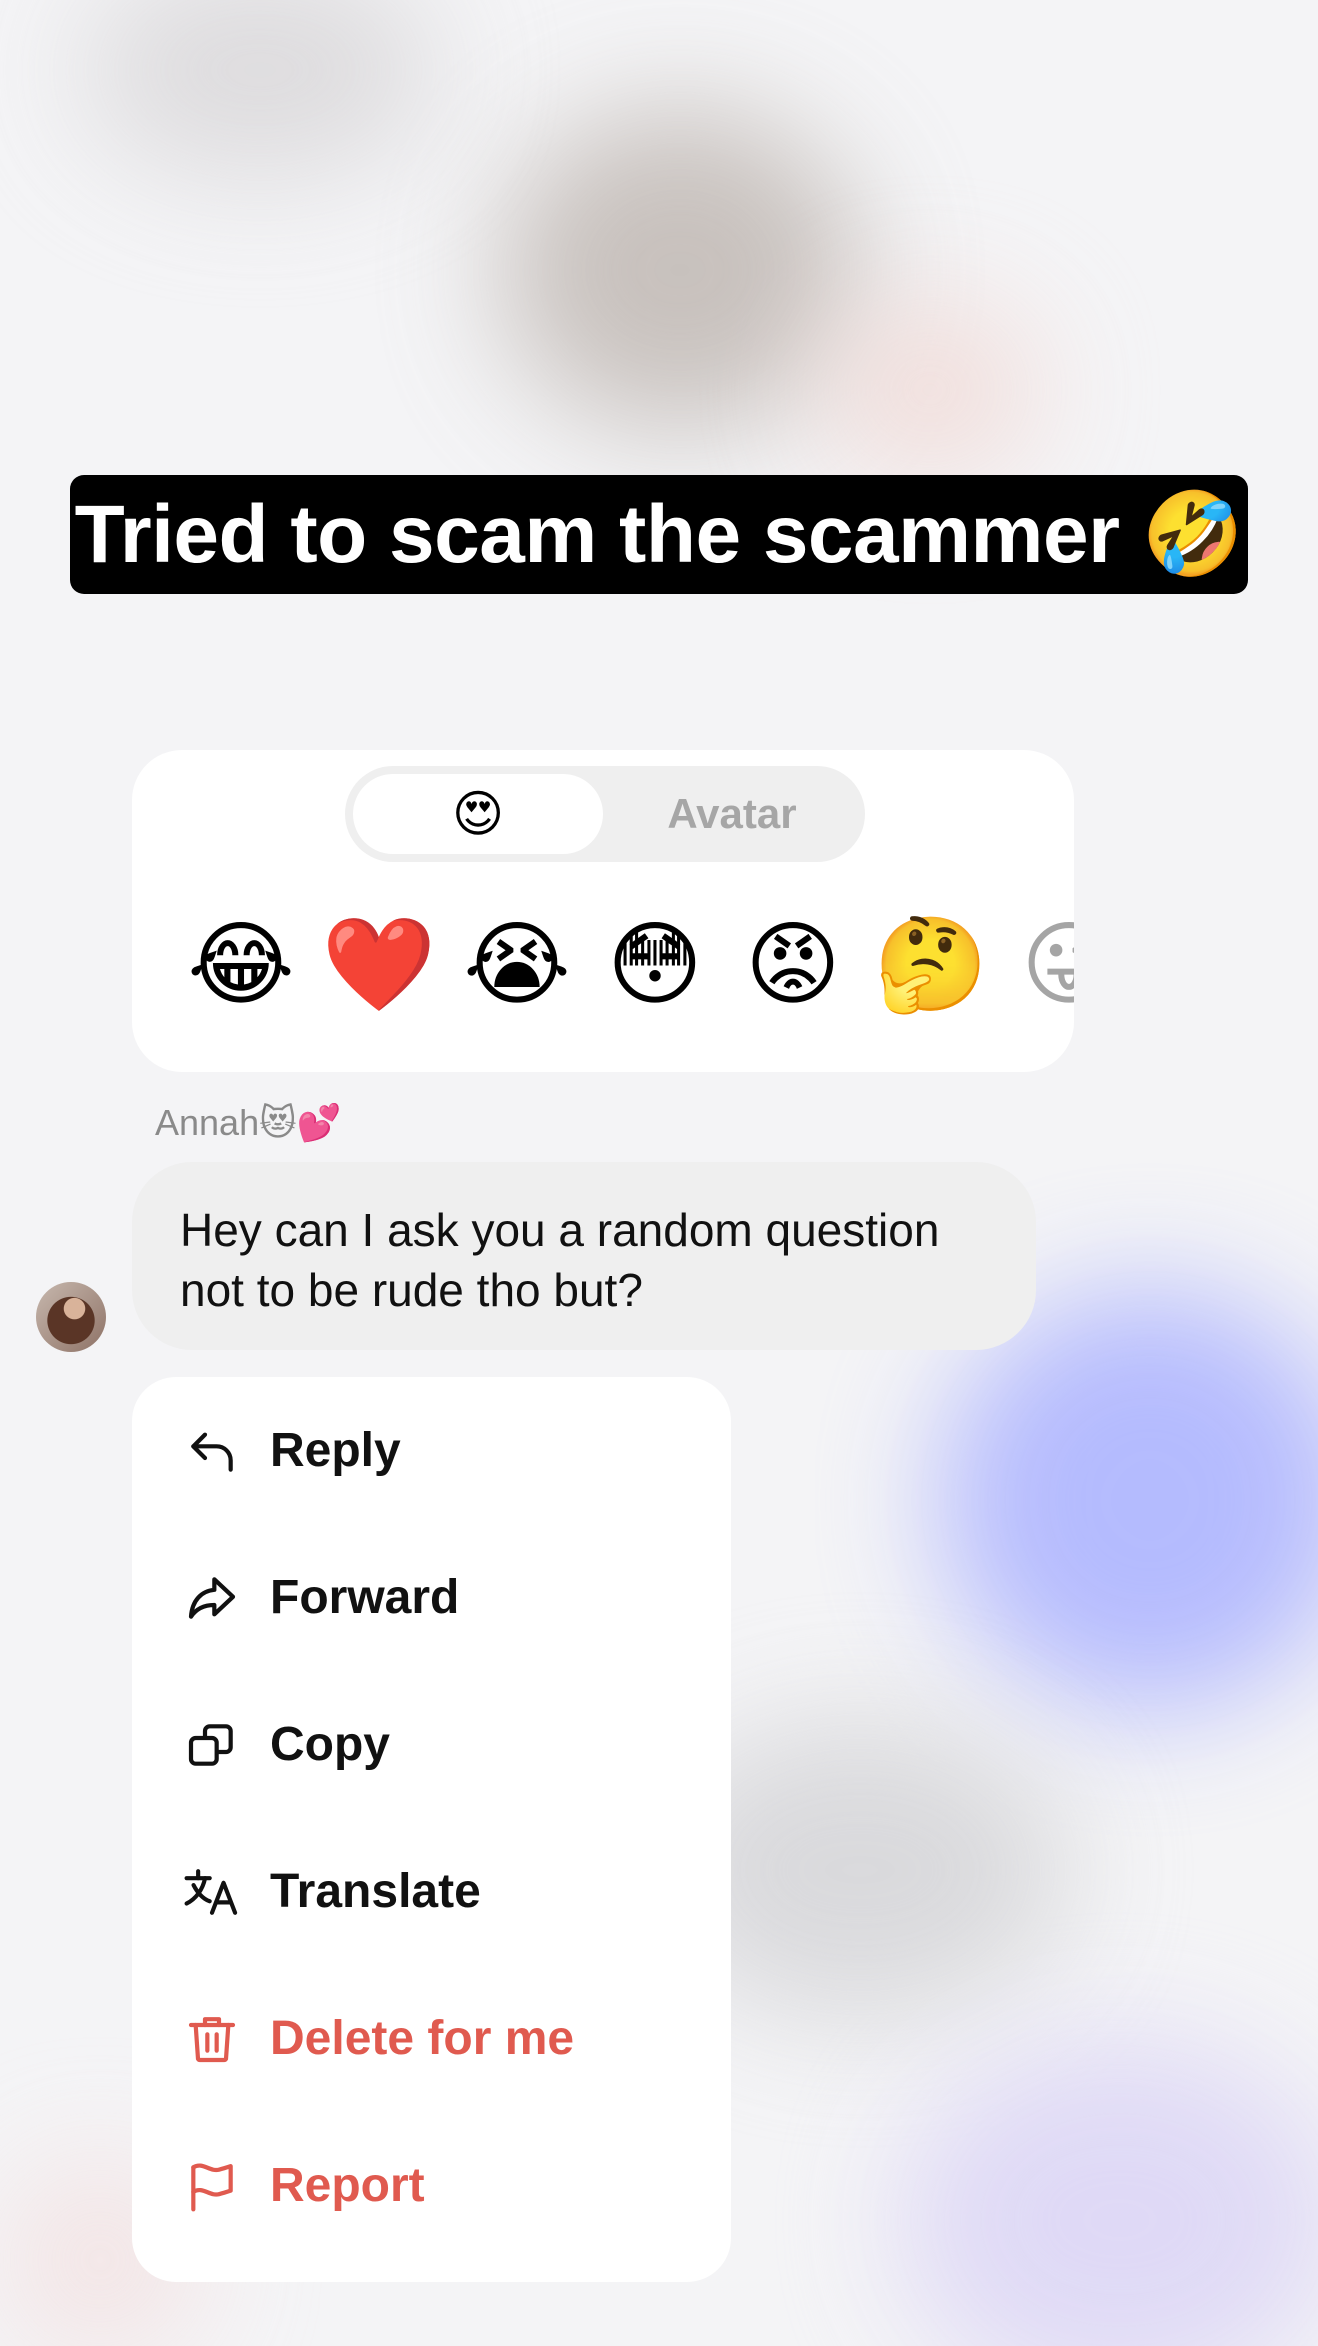  What do you see at coordinates (365, 1597) in the screenshot?
I see `menu-item-label: Forward` at bounding box center [365, 1597].